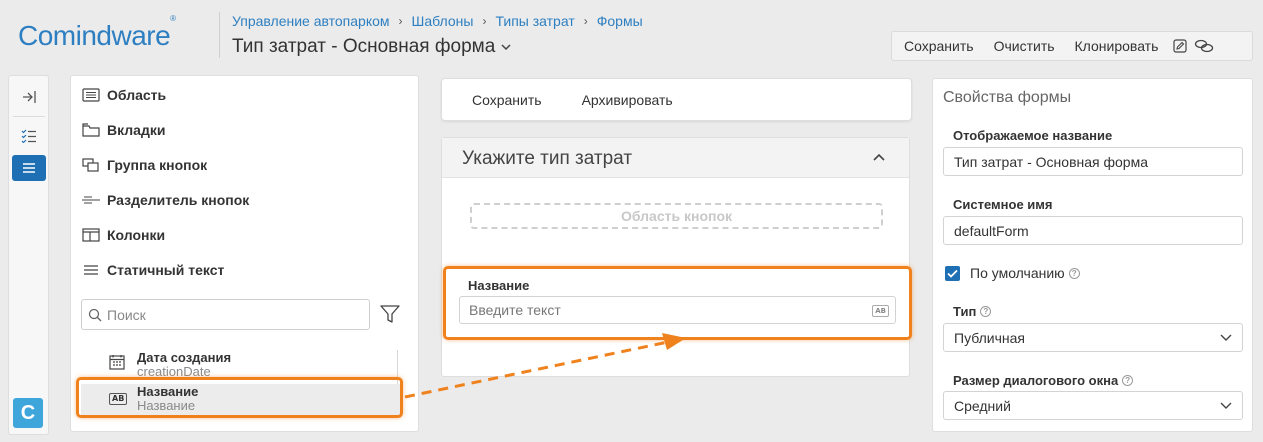 This screenshot has width=1263, height=442. I want to click on component-button-separator: Разделитель кнопок, so click(165, 200).